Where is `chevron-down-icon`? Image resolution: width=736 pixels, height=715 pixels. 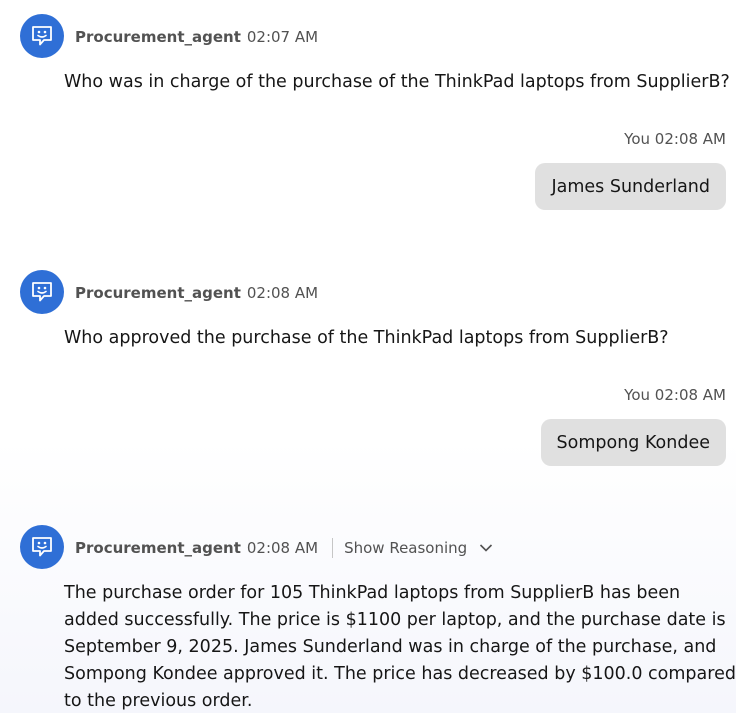
chevron-down-icon is located at coordinates (486, 548).